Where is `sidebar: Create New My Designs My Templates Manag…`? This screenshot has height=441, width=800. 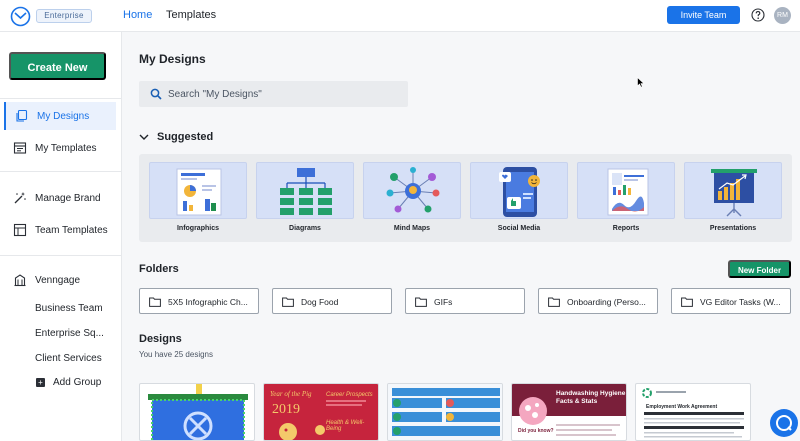 sidebar: Create New My Designs My Templates Manag… is located at coordinates (61, 236).